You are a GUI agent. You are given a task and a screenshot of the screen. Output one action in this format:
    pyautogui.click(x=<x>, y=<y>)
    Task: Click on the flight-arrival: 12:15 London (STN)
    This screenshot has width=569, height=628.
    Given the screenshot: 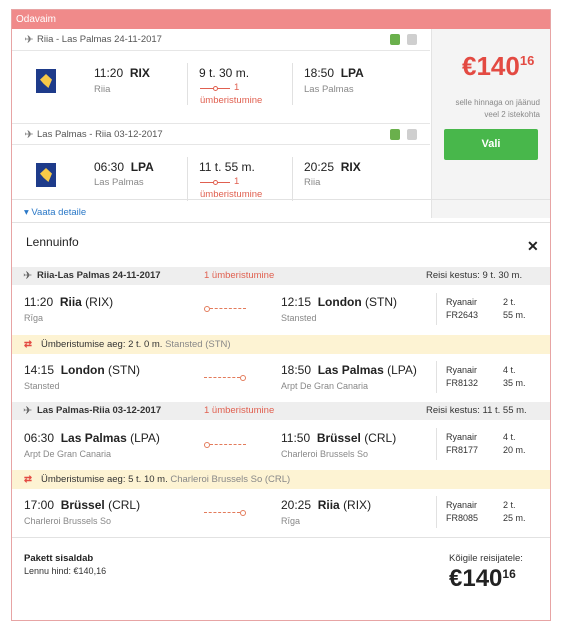 What is the action you would take?
    pyautogui.click(x=339, y=302)
    